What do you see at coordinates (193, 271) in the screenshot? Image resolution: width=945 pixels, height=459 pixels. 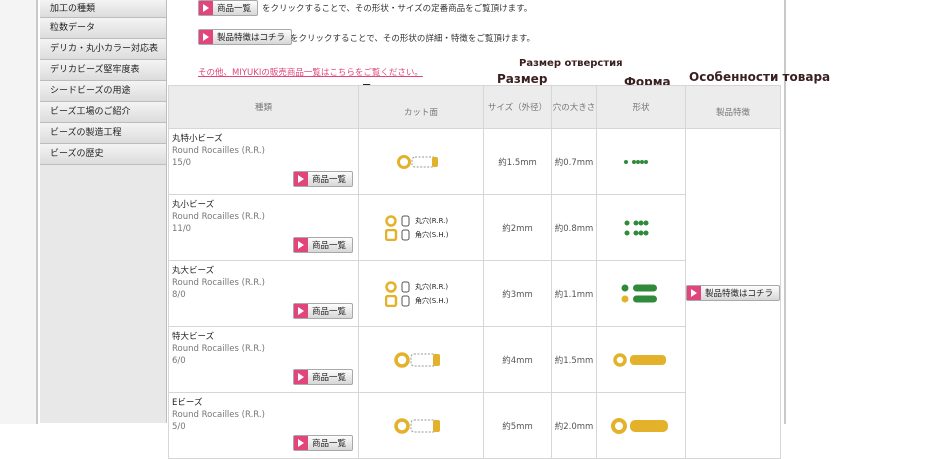 I see `bead-name: 丸大ビーズ` at bounding box center [193, 271].